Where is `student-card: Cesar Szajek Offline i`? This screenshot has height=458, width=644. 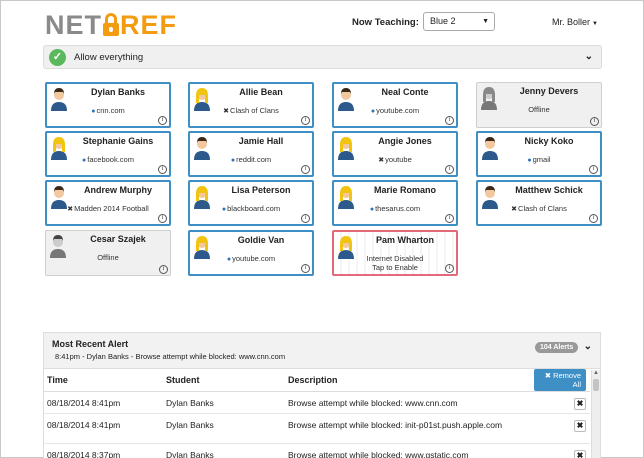 student-card: Cesar Szajek Offline i is located at coordinates (108, 253).